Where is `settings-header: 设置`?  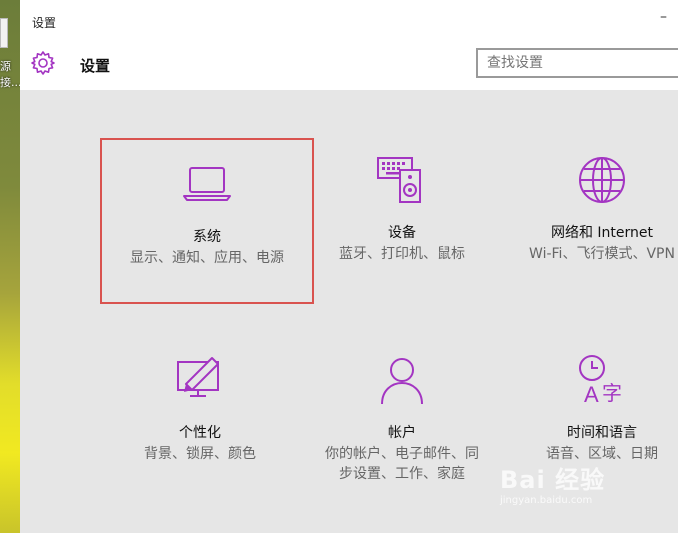 settings-header: 设置 is located at coordinates (349, 65).